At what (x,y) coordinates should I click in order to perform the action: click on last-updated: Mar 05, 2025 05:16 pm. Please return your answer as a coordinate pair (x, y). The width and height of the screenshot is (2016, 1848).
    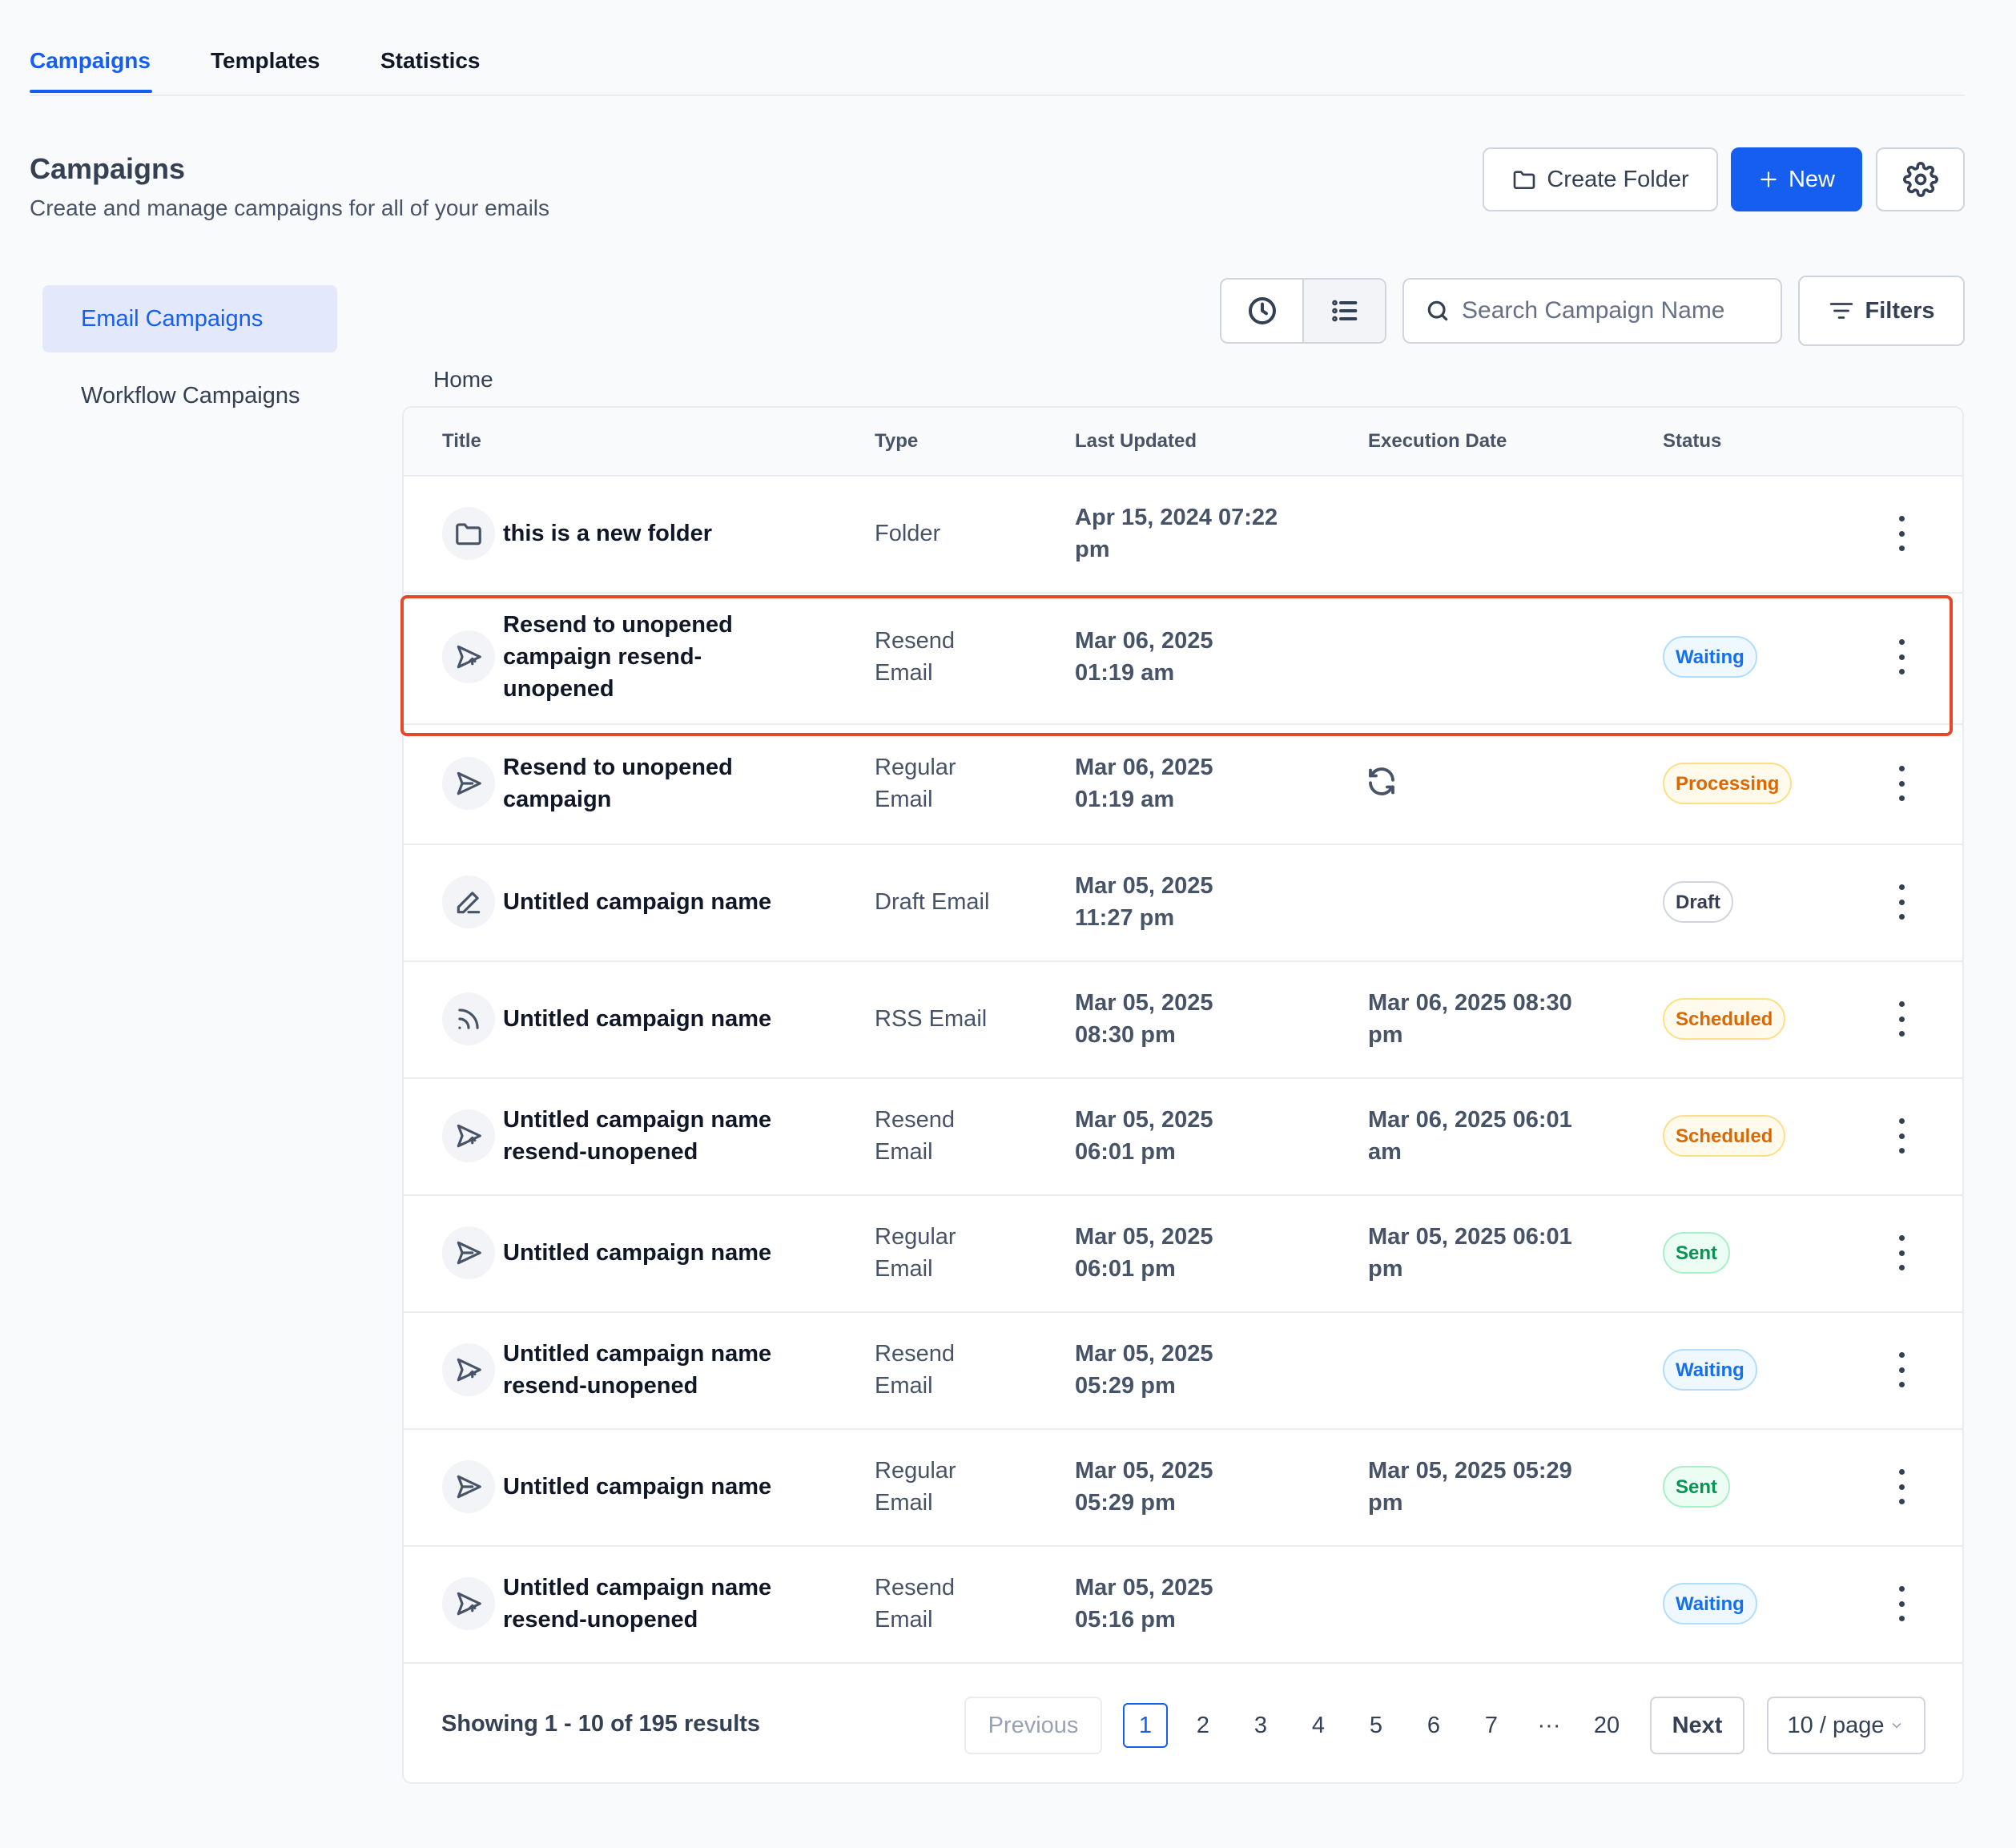
    Looking at the image, I should click on (1207, 1604).